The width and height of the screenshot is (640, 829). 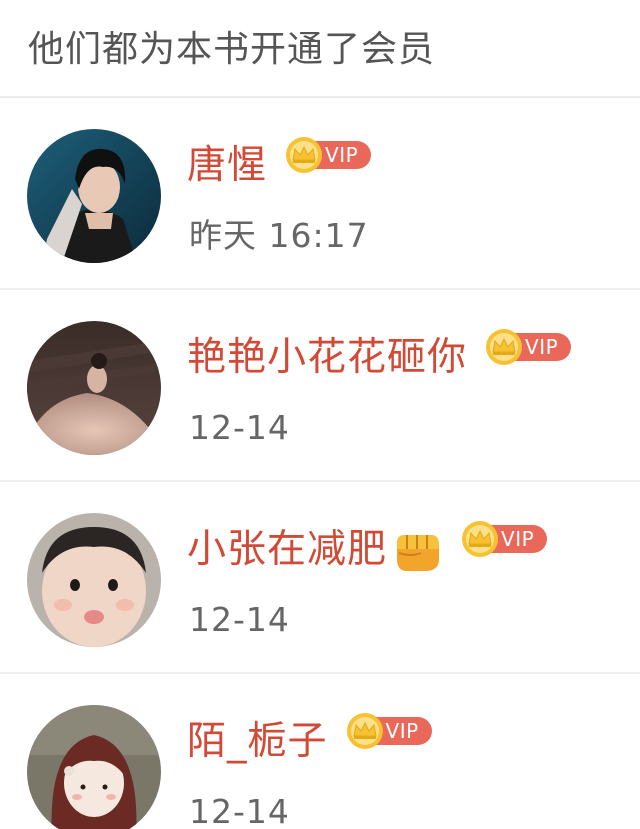 I want to click on avatar-cartoon-girl-icon, so click(x=94, y=767).